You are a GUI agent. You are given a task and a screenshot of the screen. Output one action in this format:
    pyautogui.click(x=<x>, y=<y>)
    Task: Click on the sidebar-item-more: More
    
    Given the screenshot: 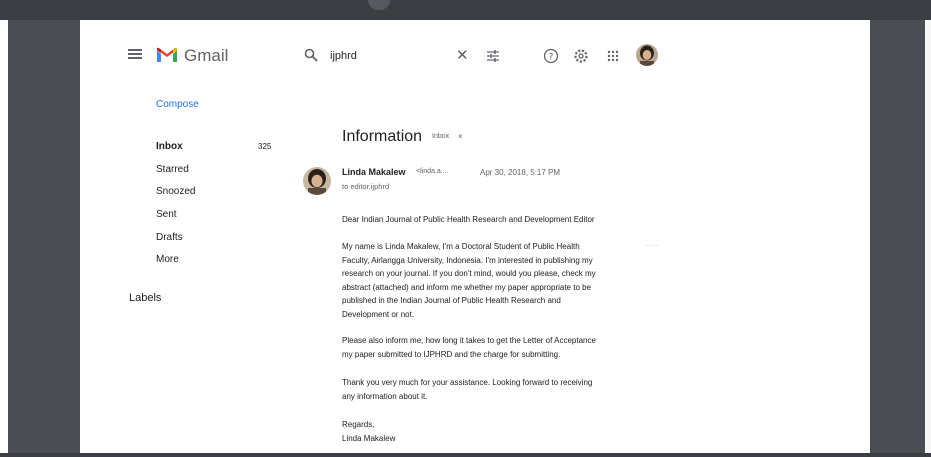 What is the action you would take?
    pyautogui.click(x=167, y=259)
    